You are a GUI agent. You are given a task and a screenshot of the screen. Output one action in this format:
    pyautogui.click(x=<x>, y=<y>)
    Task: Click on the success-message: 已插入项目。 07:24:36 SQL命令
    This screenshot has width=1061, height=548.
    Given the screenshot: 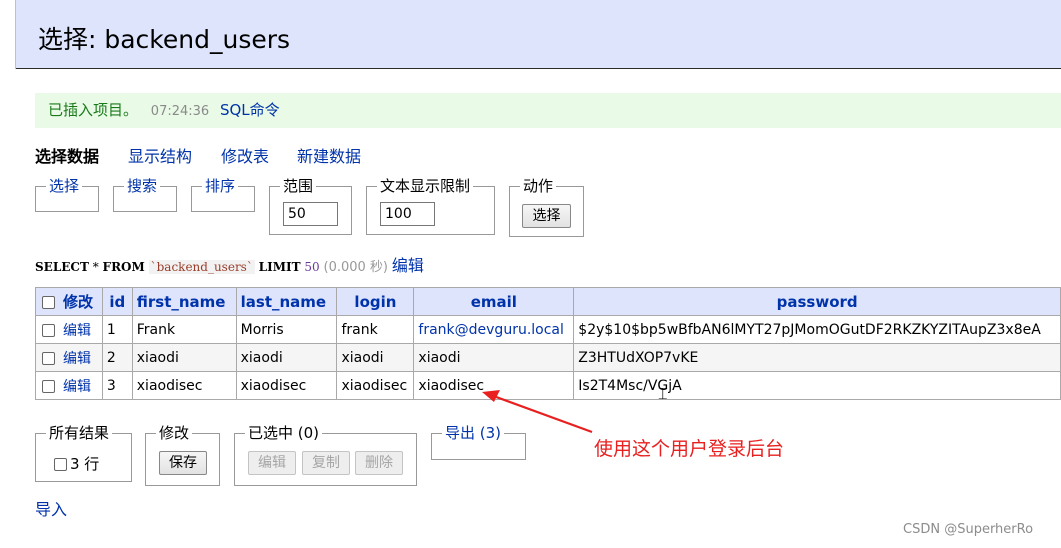 What is the action you would take?
    pyautogui.click(x=548, y=110)
    